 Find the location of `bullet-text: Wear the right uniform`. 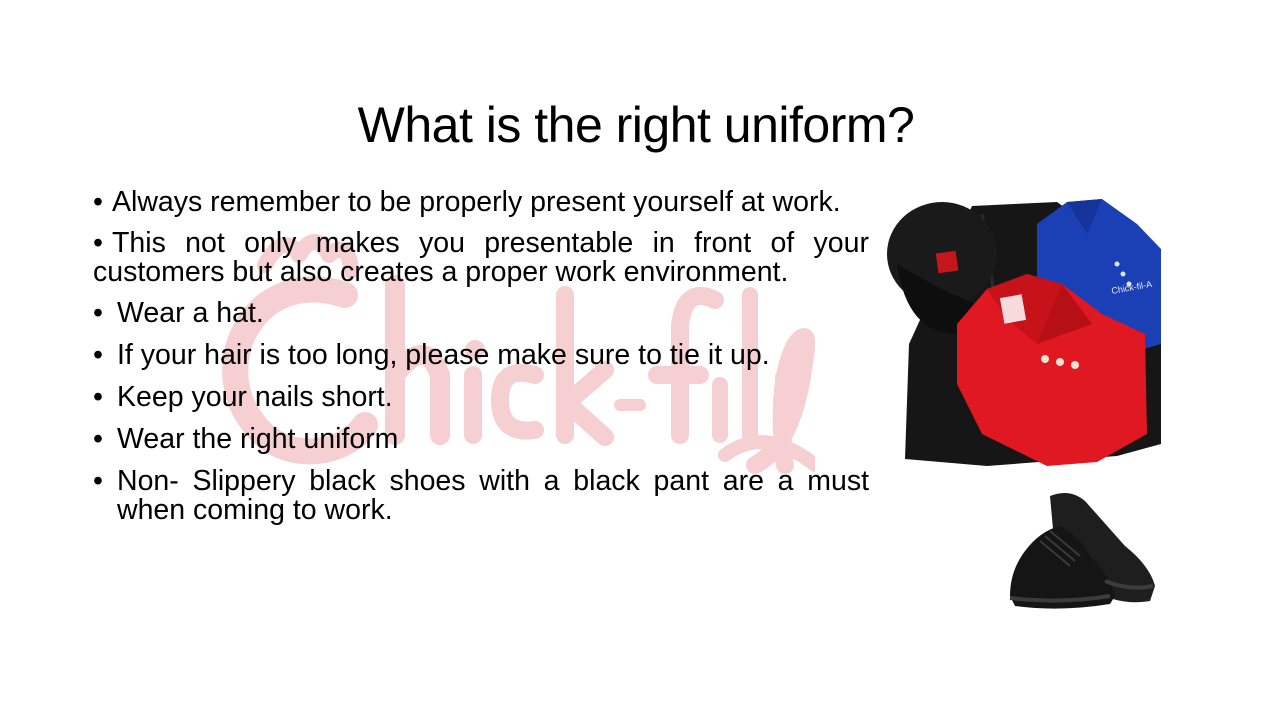

bullet-text: Wear the right uniform is located at coordinates (258, 439).